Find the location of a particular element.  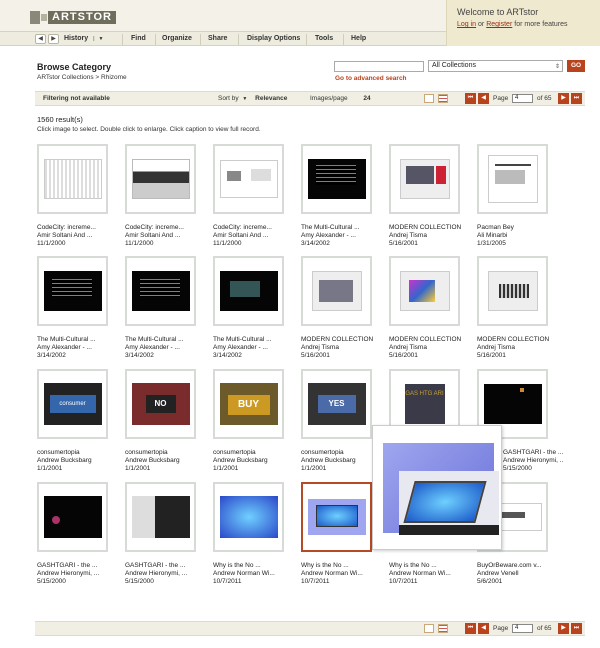

caption-date: 1/31/2005 is located at coordinates (491, 243).